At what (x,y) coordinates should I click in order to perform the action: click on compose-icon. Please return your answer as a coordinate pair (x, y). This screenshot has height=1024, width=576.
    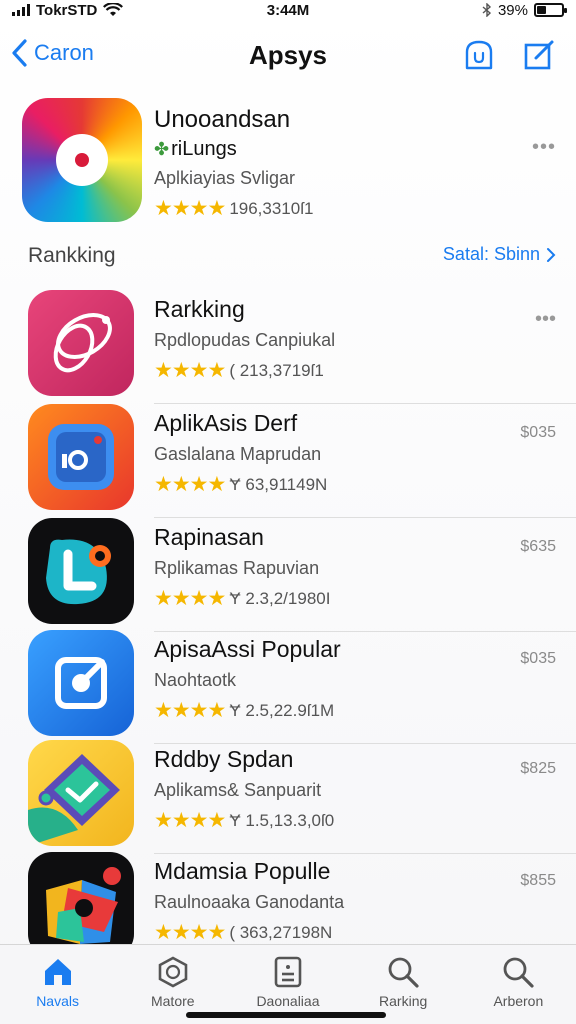
    Looking at the image, I should click on (539, 55).